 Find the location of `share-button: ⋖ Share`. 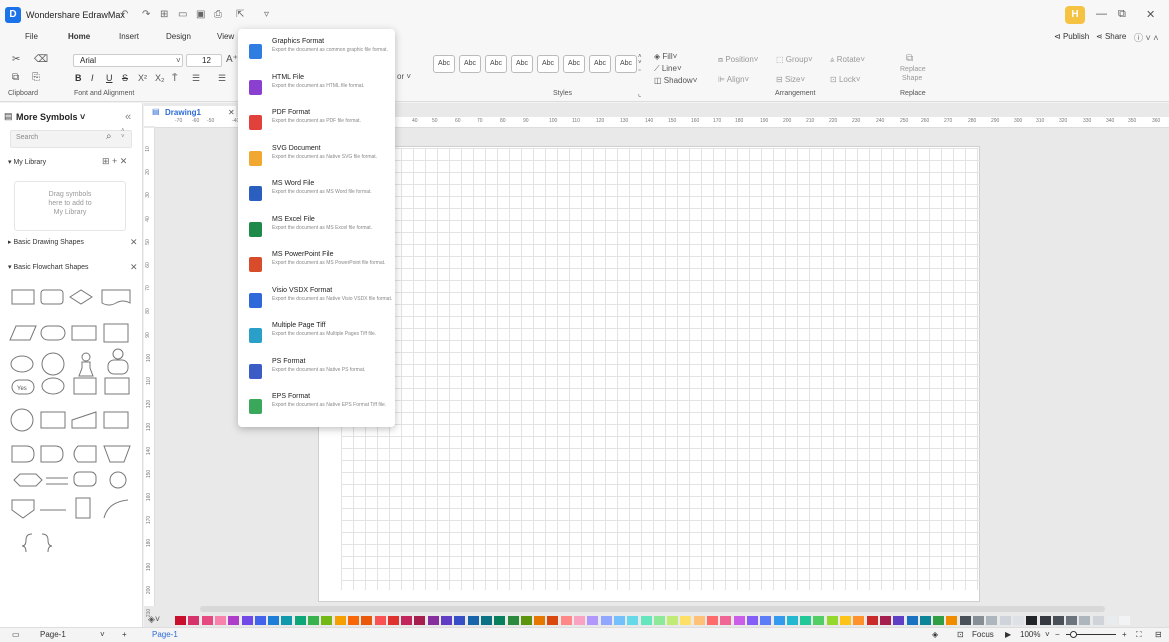

share-button: ⋖ Share is located at coordinates (1111, 36).